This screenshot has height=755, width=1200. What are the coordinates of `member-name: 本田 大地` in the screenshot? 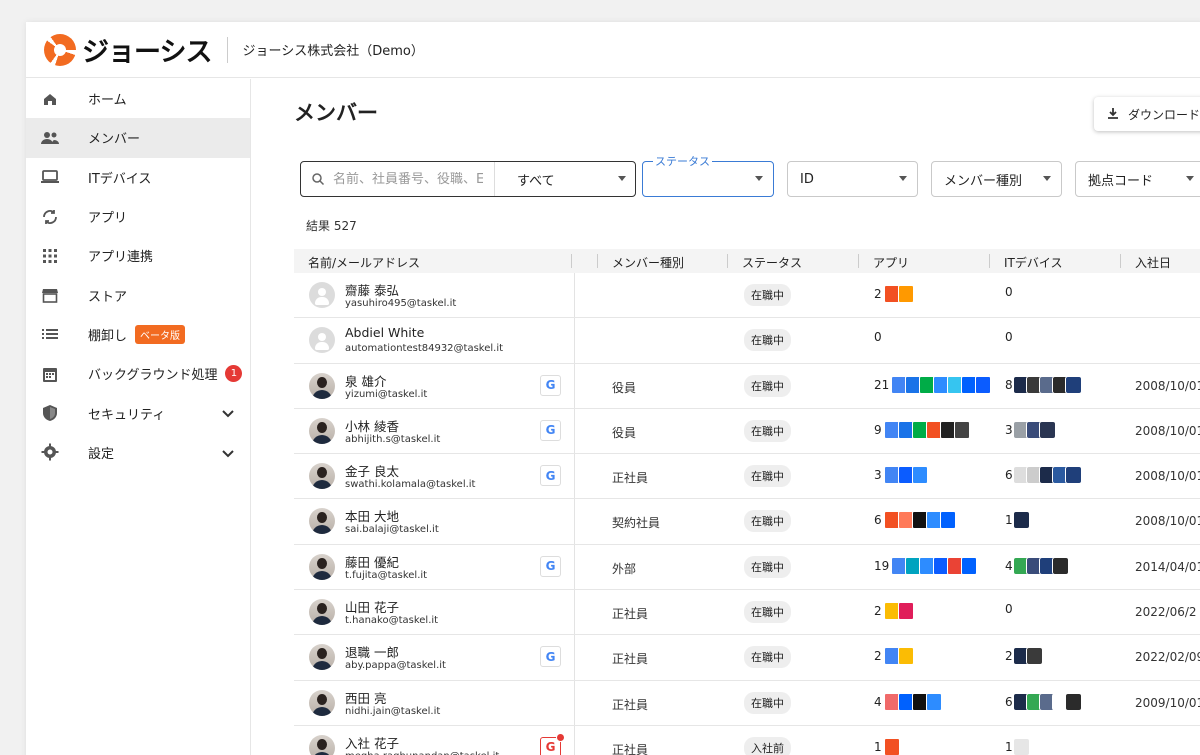 It's located at (372, 515).